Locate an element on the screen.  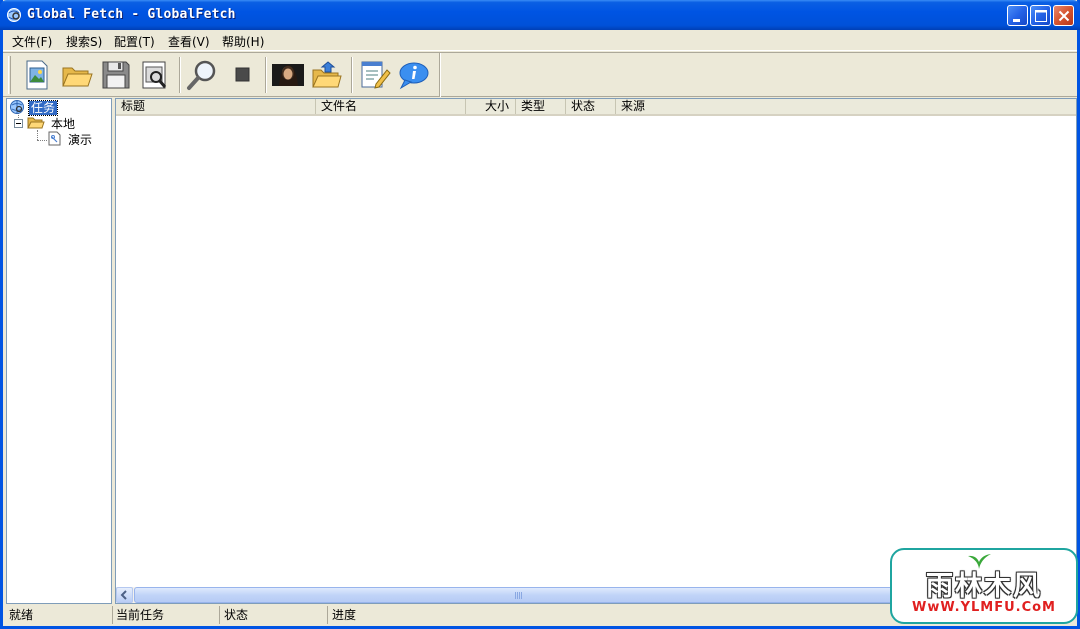
app-icon is located at coordinates (14, 15).